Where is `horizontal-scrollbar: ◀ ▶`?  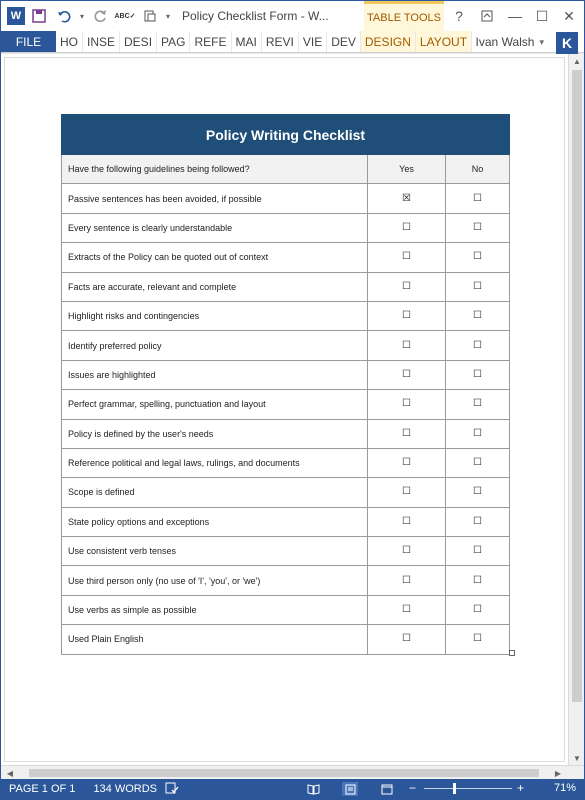
horizontal-scrollbar: ◀ ▶ is located at coordinates (292, 772).